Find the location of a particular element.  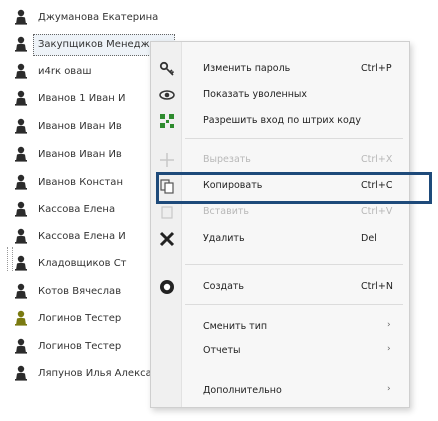

menu-item-label: Создать is located at coordinates (224, 286).